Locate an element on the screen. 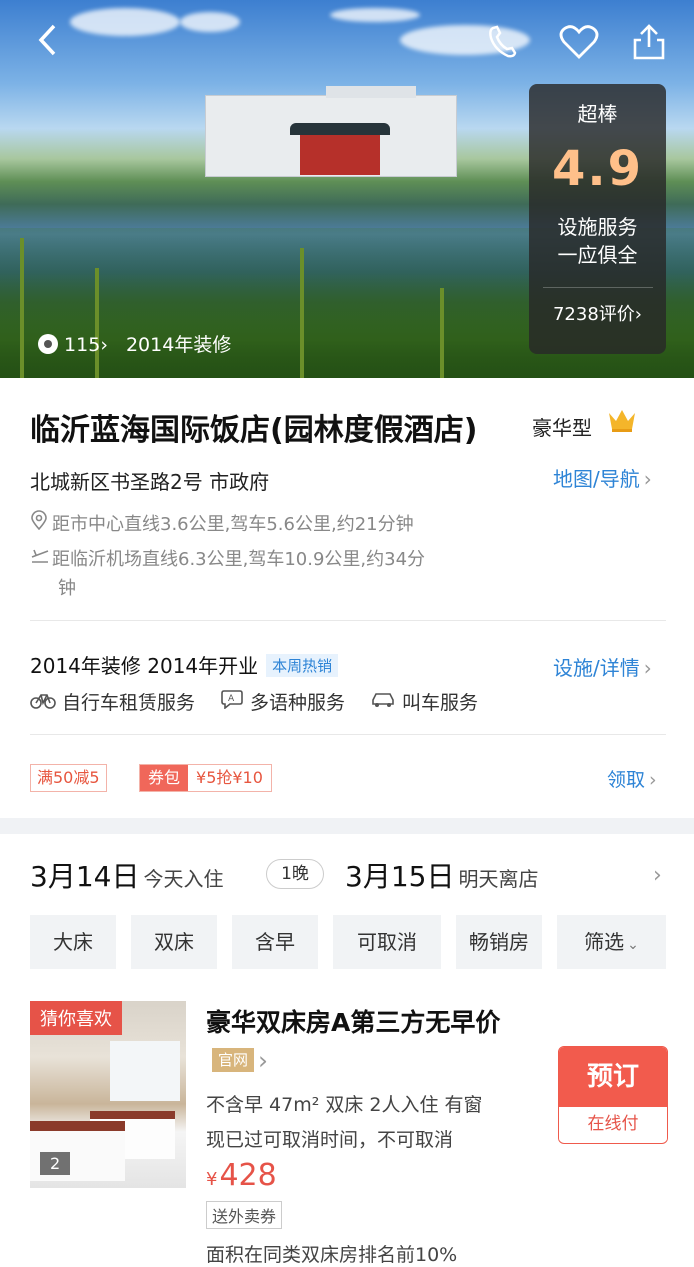 This screenshot has width=694, height=1267. facilities-details-link: 设施/详情 › is located at coordinates (602, 666).